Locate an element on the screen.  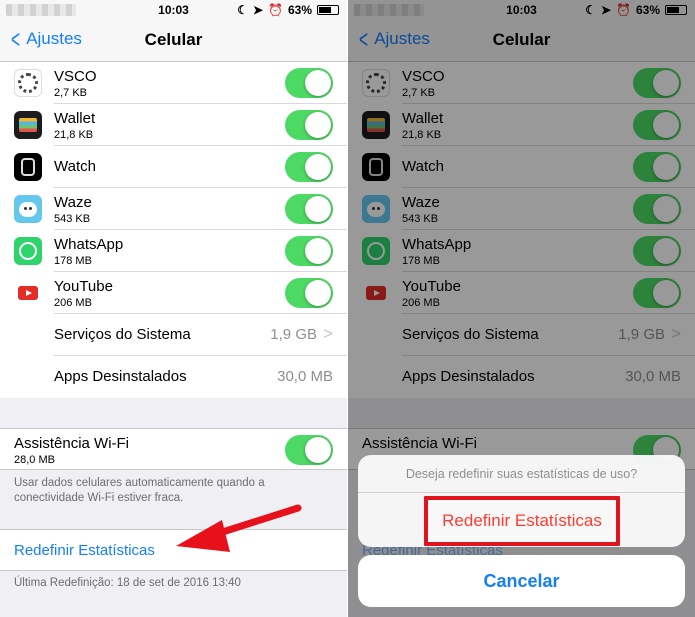
cancel-button: Cancelar is located at coordinates (521, 581).